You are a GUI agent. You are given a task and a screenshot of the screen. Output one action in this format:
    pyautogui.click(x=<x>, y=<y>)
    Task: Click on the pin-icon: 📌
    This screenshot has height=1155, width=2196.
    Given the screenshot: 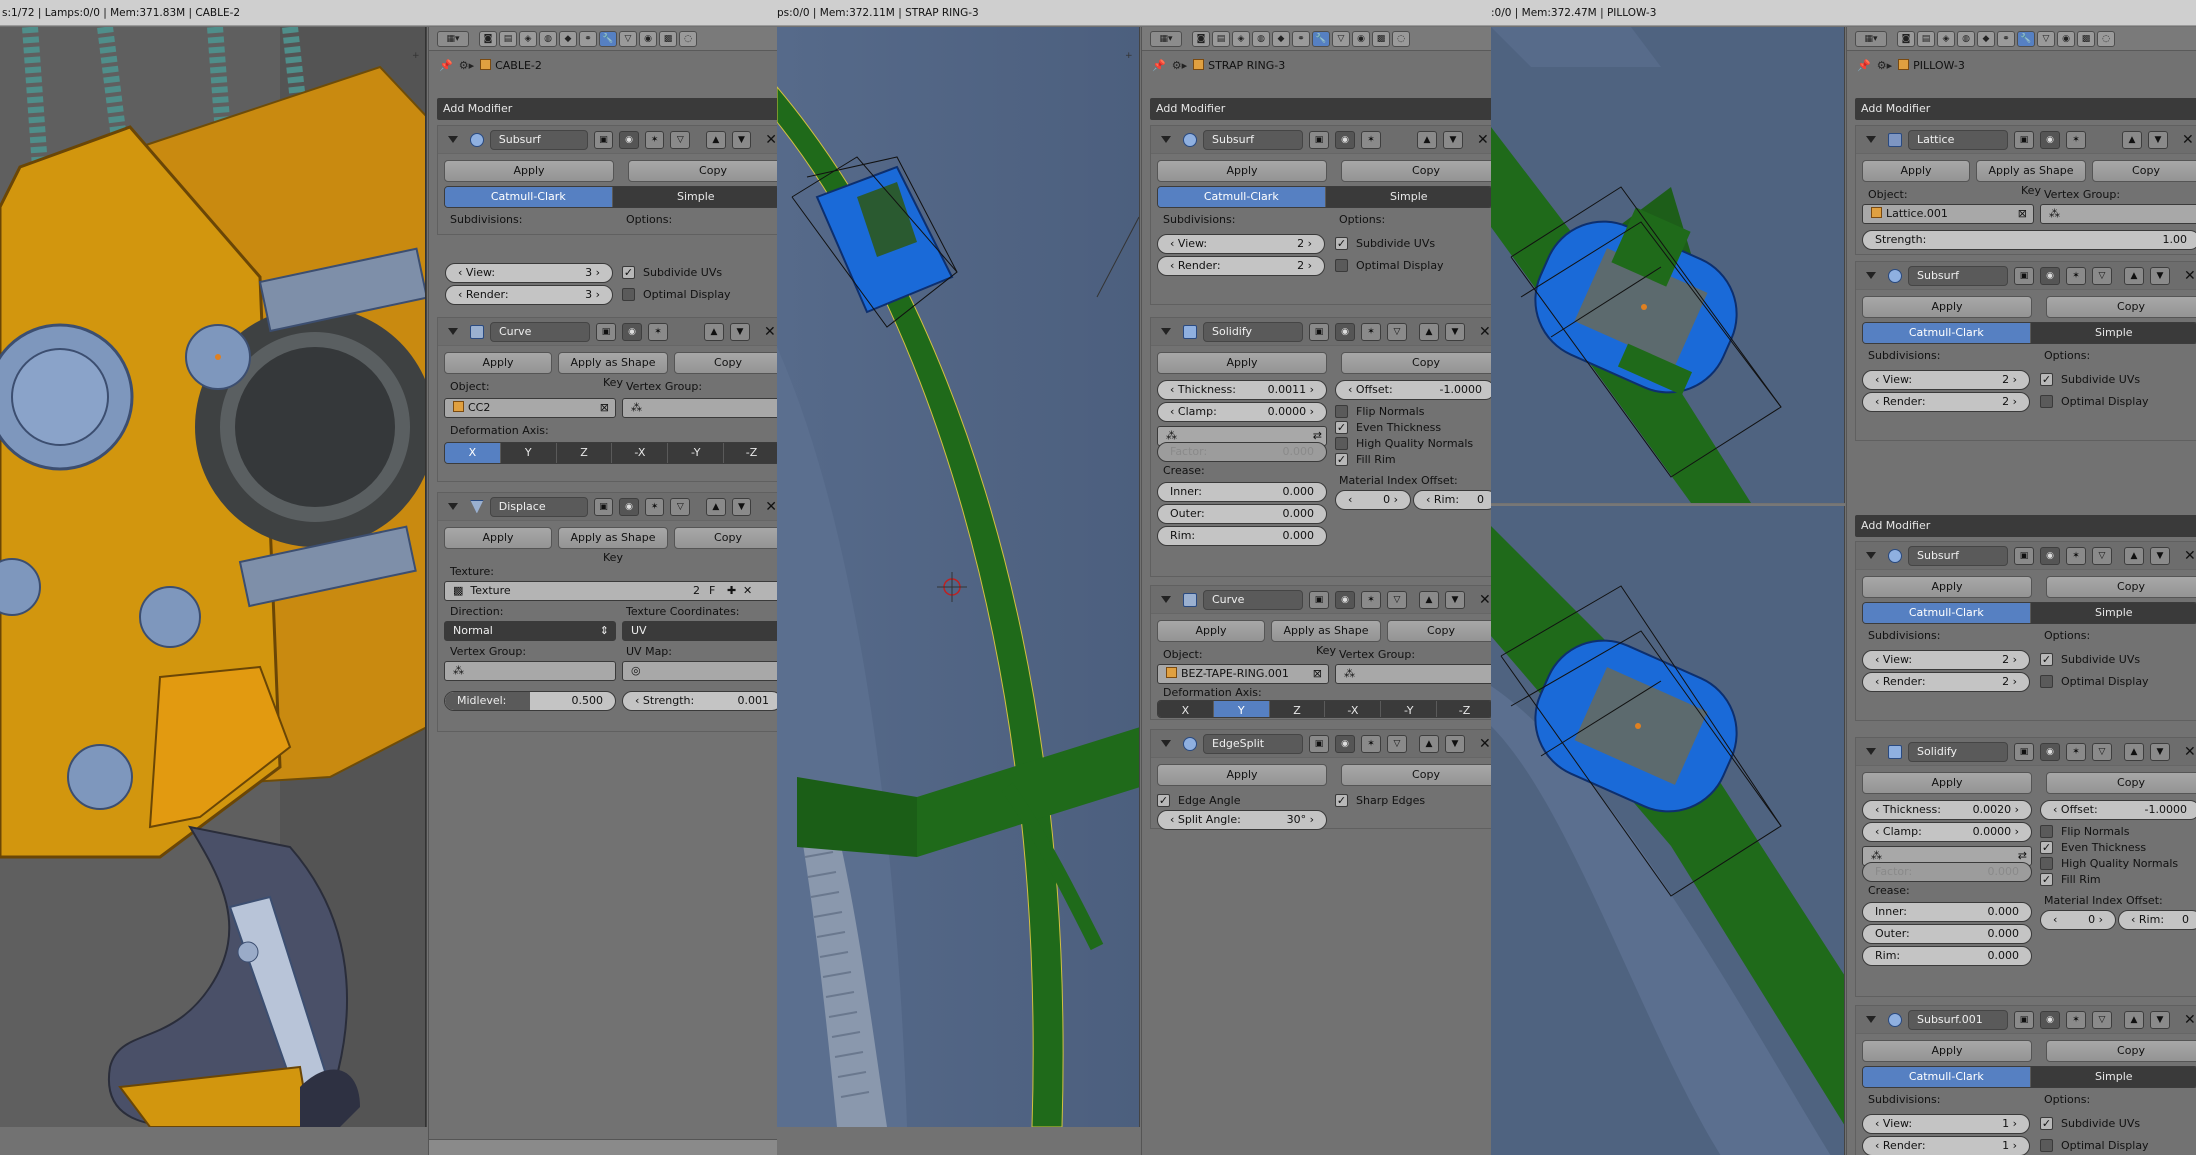 What is the action you would take?
    pyautogui.click(x=1864, y=65)
    